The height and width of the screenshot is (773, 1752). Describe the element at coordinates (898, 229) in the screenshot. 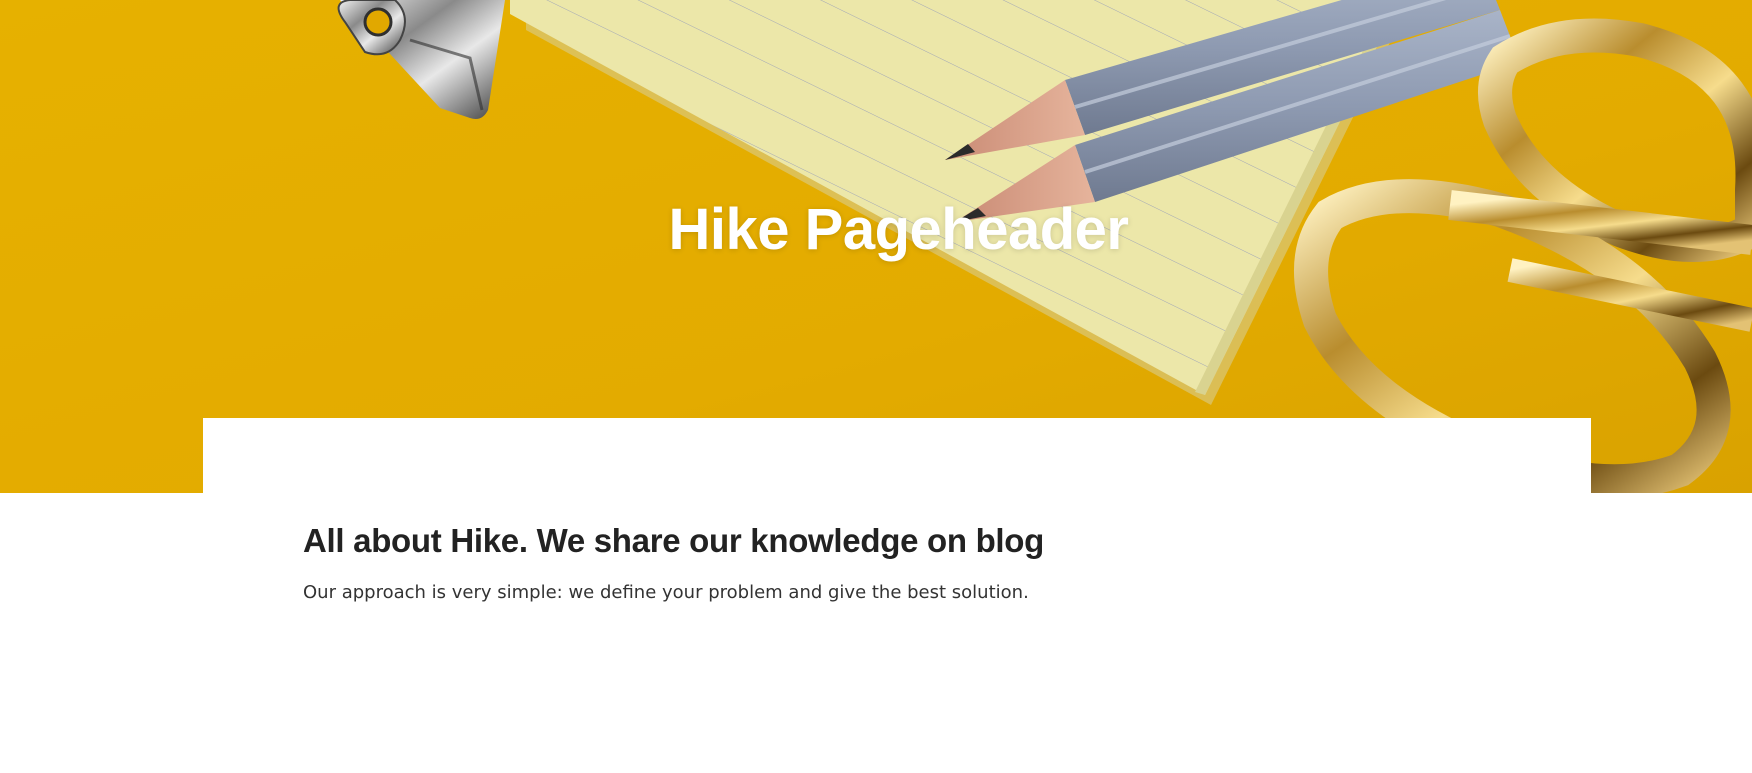

I see `page-header-title: Hike Pageheader` at that location.